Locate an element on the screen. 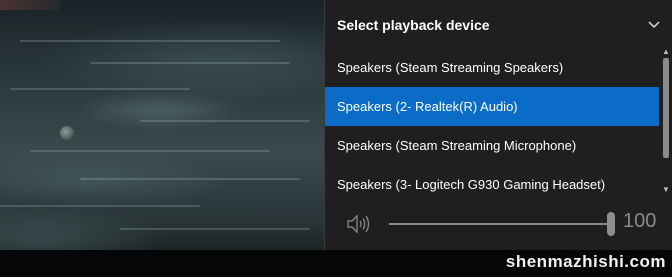 This screenshot has width=672, height=277. volume-value: 100 is located at coordinates (640, 221).